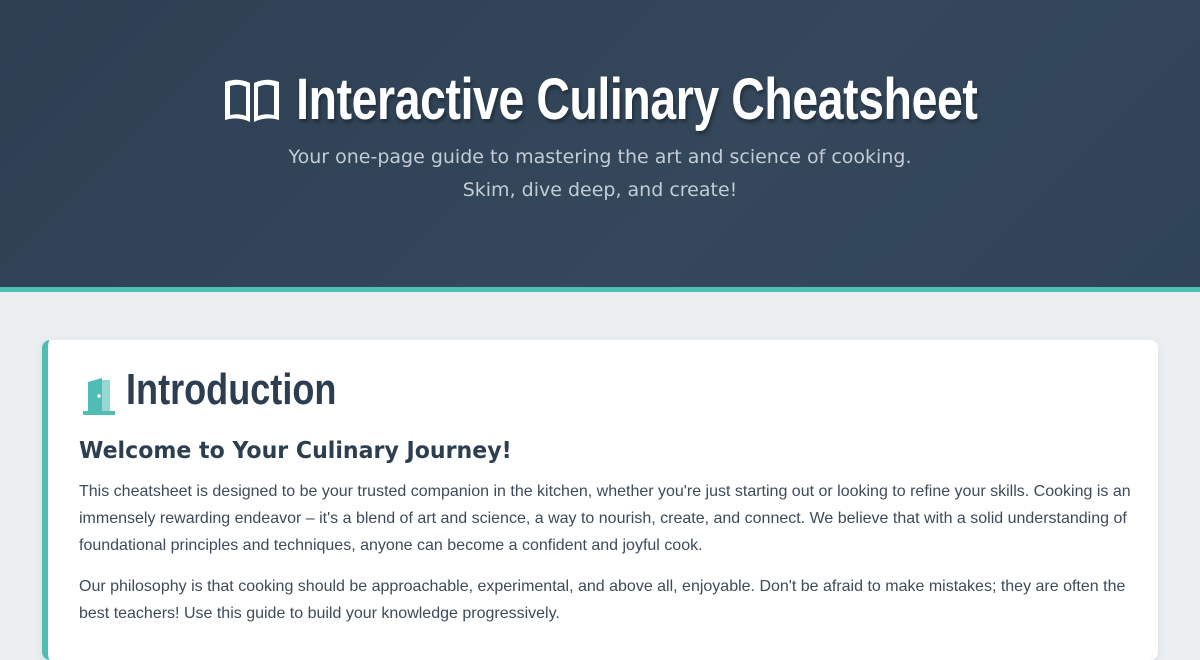  Describe the element at coordinates (99, 396) in the screenshot. I see `door-icon` at that location.